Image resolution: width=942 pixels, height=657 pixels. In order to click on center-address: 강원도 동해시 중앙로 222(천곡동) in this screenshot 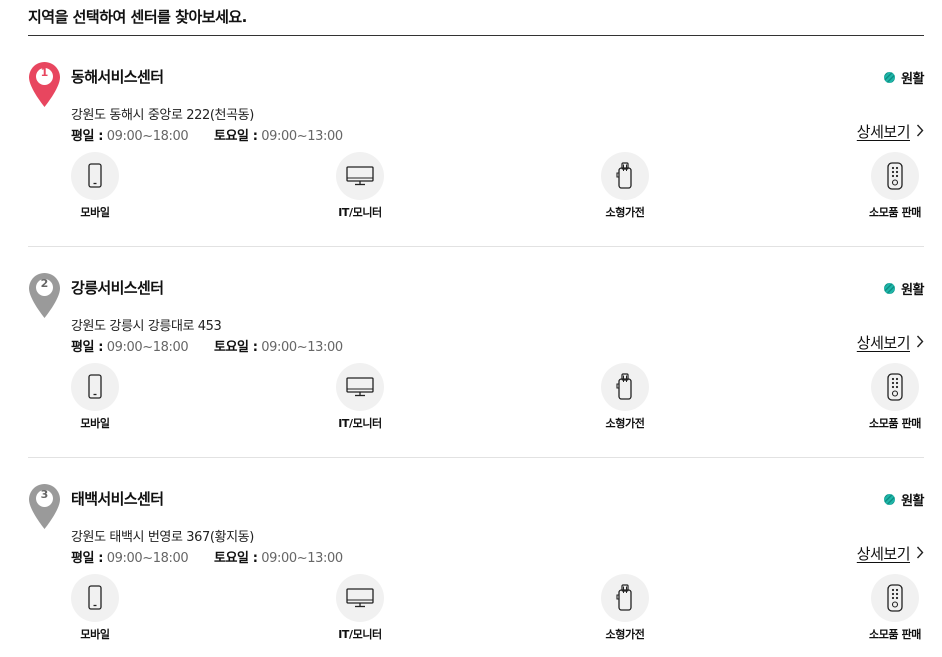, I will do `click(162, 115)`.